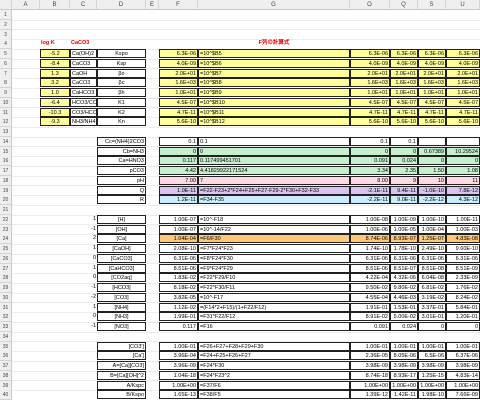  I want to click on input-label: Q, so click(121, 190).